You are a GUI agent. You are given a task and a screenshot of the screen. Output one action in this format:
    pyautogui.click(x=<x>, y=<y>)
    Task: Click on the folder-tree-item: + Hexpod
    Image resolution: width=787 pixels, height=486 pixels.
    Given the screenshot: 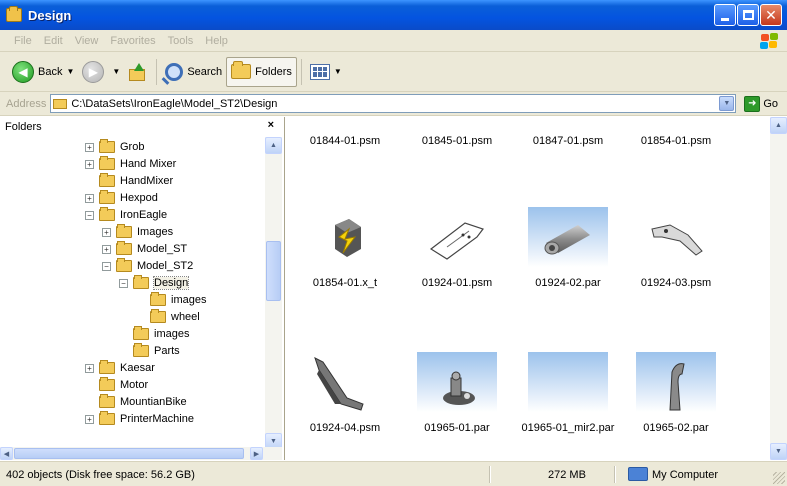 What is the action you would take?
    pyautogui.click(x=121, y=198)
    